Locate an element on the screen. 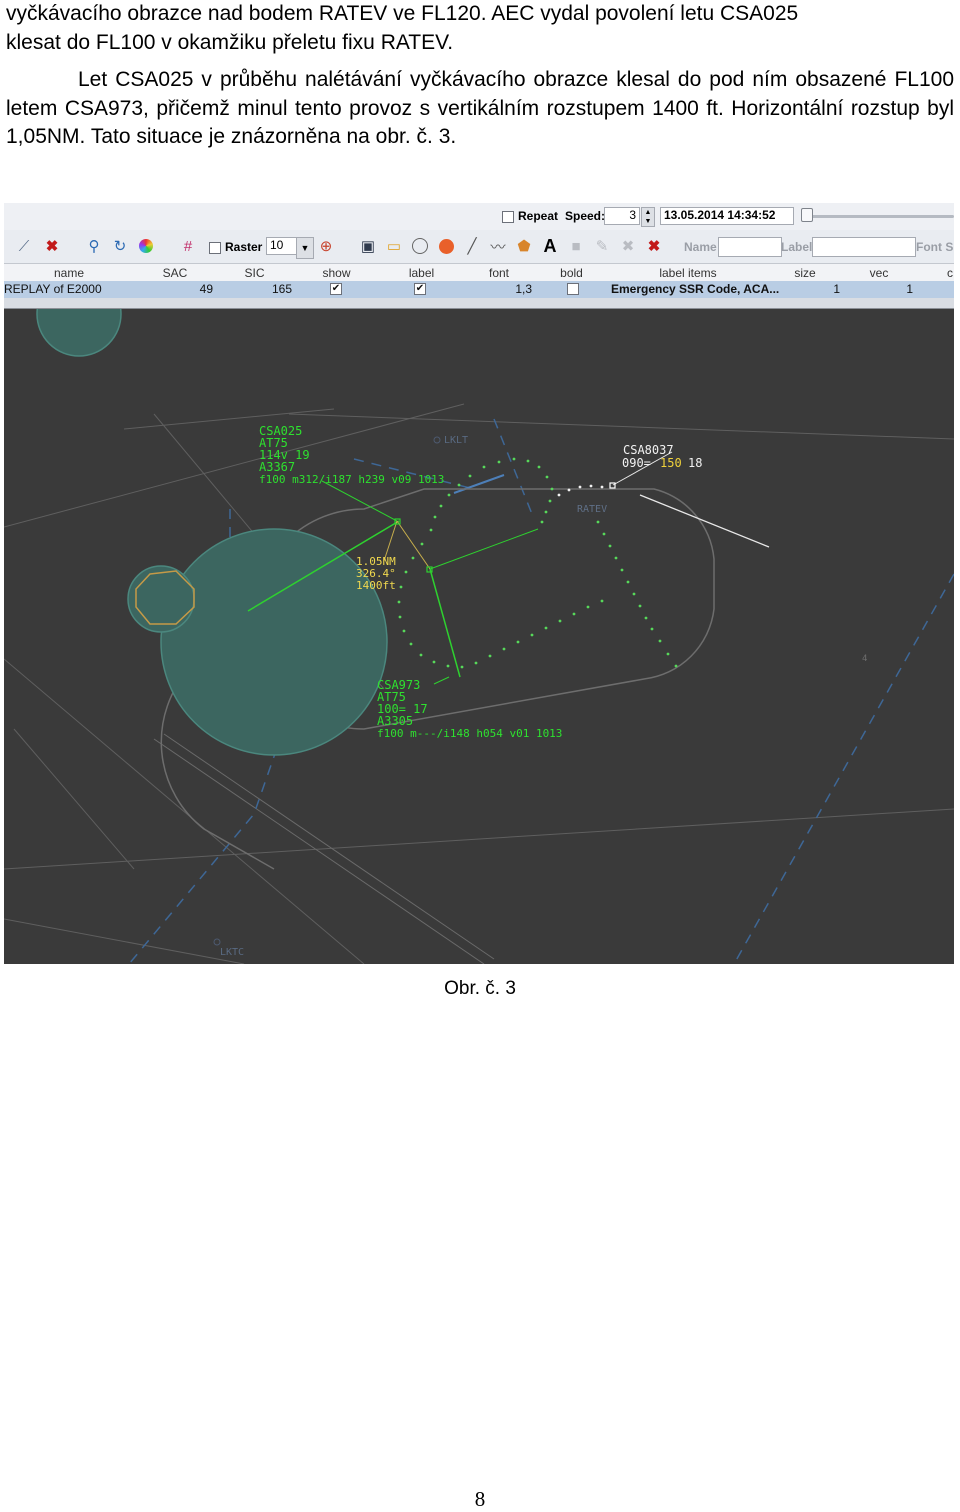  csa8037-callsign: CSA8037 is located at coordinates (648, 450).